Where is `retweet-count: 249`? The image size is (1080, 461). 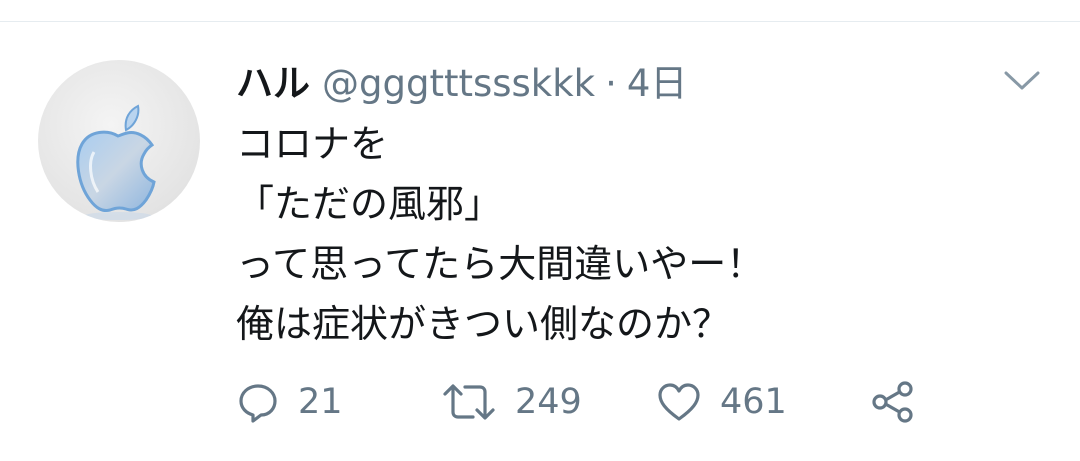 retweet-count: 249 is located at coordinates (548, 402).